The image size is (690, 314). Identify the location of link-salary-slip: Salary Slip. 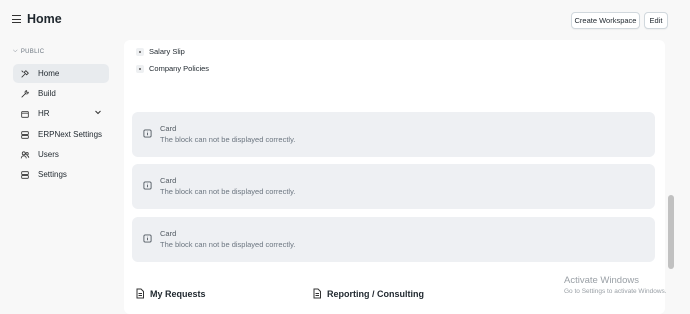
(160, 51).